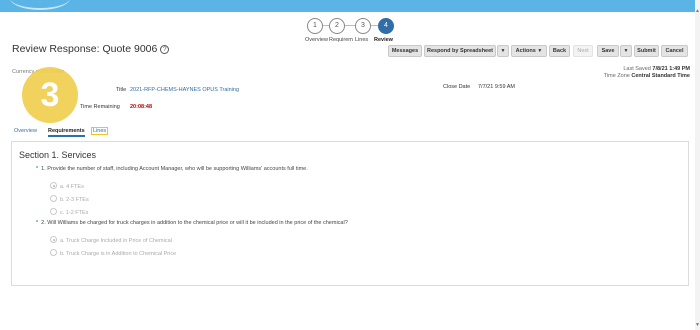 The image size is (700, 330). Describe the element at coordinates (559, 51) in the screenshot. I see `back-button: Back` at that location.